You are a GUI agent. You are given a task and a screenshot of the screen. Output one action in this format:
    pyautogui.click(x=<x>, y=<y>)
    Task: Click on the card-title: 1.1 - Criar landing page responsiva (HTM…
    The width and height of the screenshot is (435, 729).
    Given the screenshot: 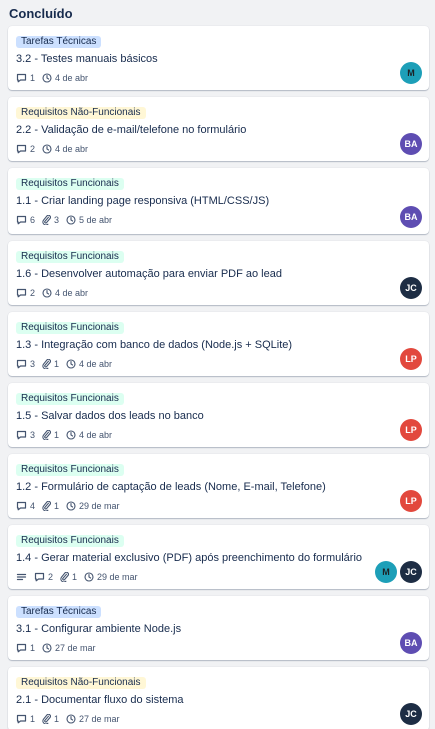 What is the action you would take?
    pyautogui.click(x=143, y=201)
    